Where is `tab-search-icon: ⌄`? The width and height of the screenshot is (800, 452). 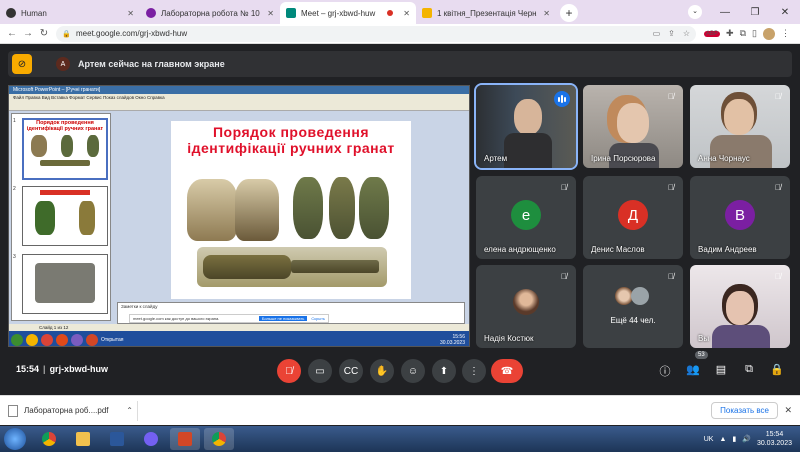
tab-search-icon: ⌄ is located at coordinates (695, 12).